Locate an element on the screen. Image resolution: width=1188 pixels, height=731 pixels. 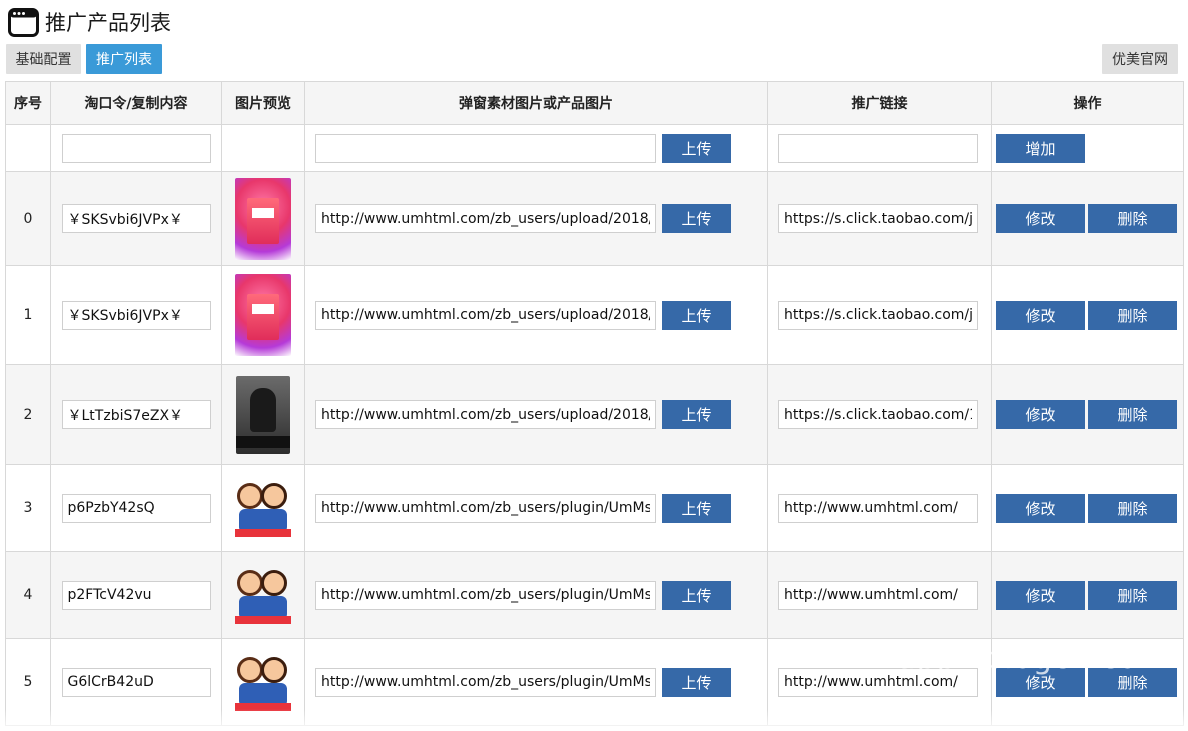
table-row: 2 上传 修改删除 is located at coordinates (594, 414).